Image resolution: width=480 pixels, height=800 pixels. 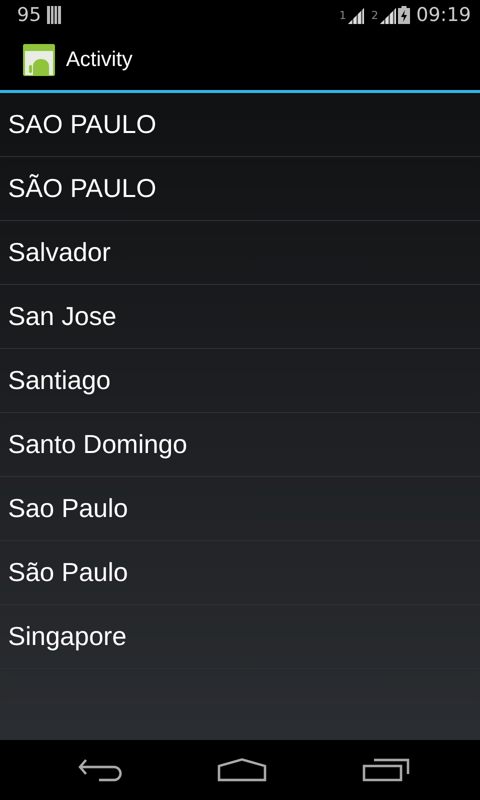 I want to click on back-icon, so click(x=100, y=770).